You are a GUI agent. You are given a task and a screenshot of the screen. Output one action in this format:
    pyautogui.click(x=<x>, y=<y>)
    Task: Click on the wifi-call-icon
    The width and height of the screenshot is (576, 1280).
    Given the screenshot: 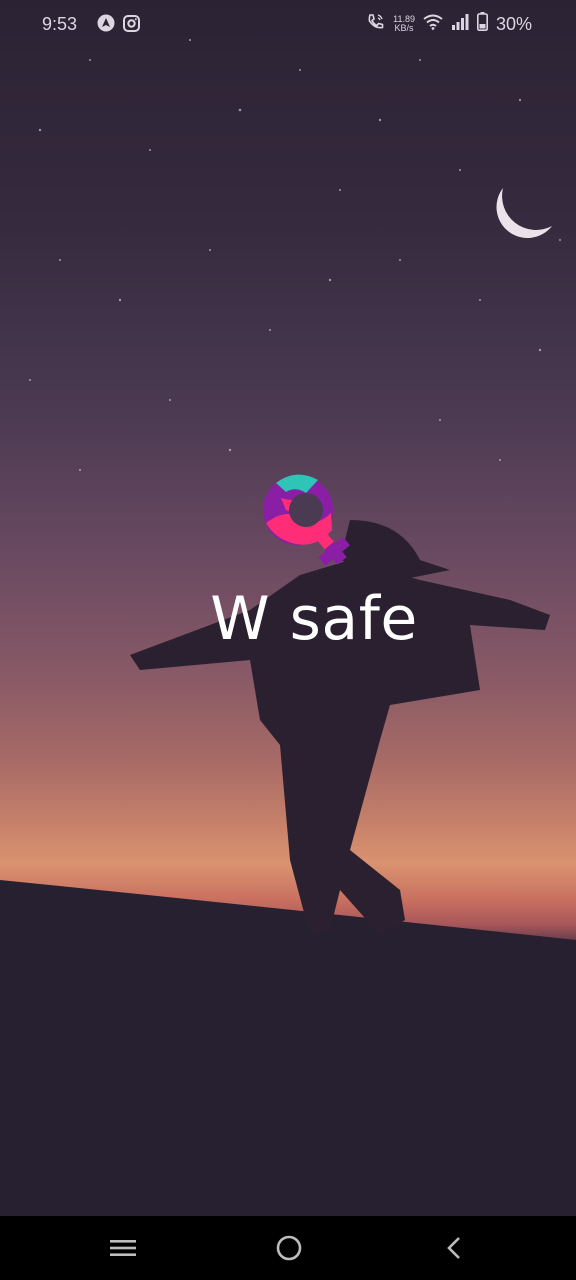 What is the action you would take?
    pyautogui.click(x=376, y=24)
    